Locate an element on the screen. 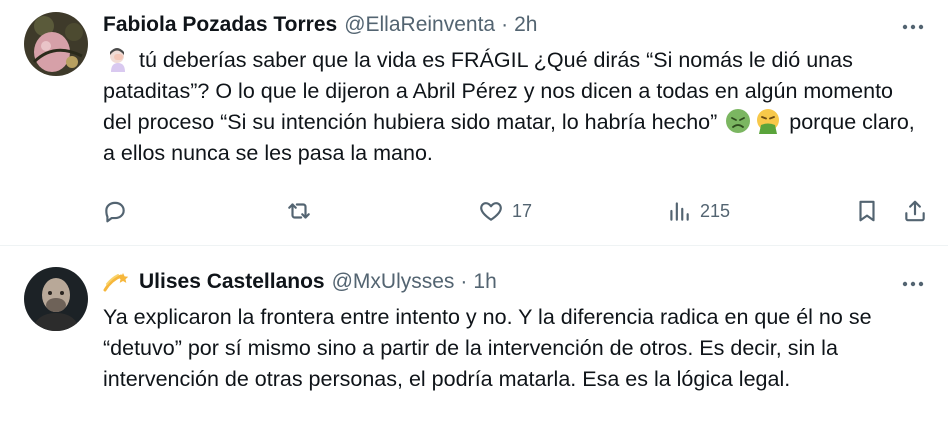  author-handle: @MxUlysses is located at coordinates (393, 282).